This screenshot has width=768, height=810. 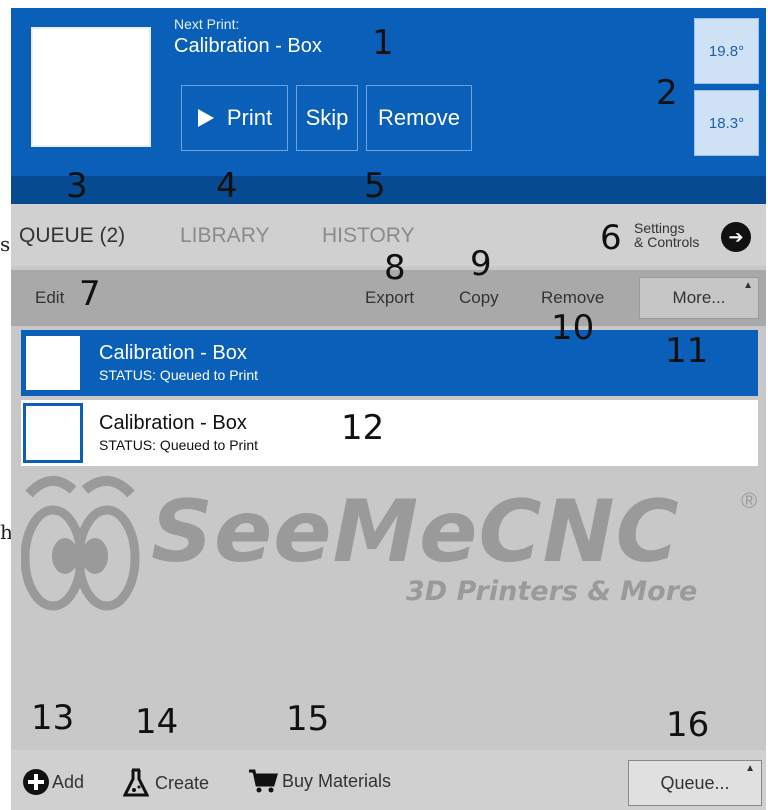 What do you see at coordinates (388, 190) in the screenshot?
I see `header-divider` at bounding box center [388, 190].